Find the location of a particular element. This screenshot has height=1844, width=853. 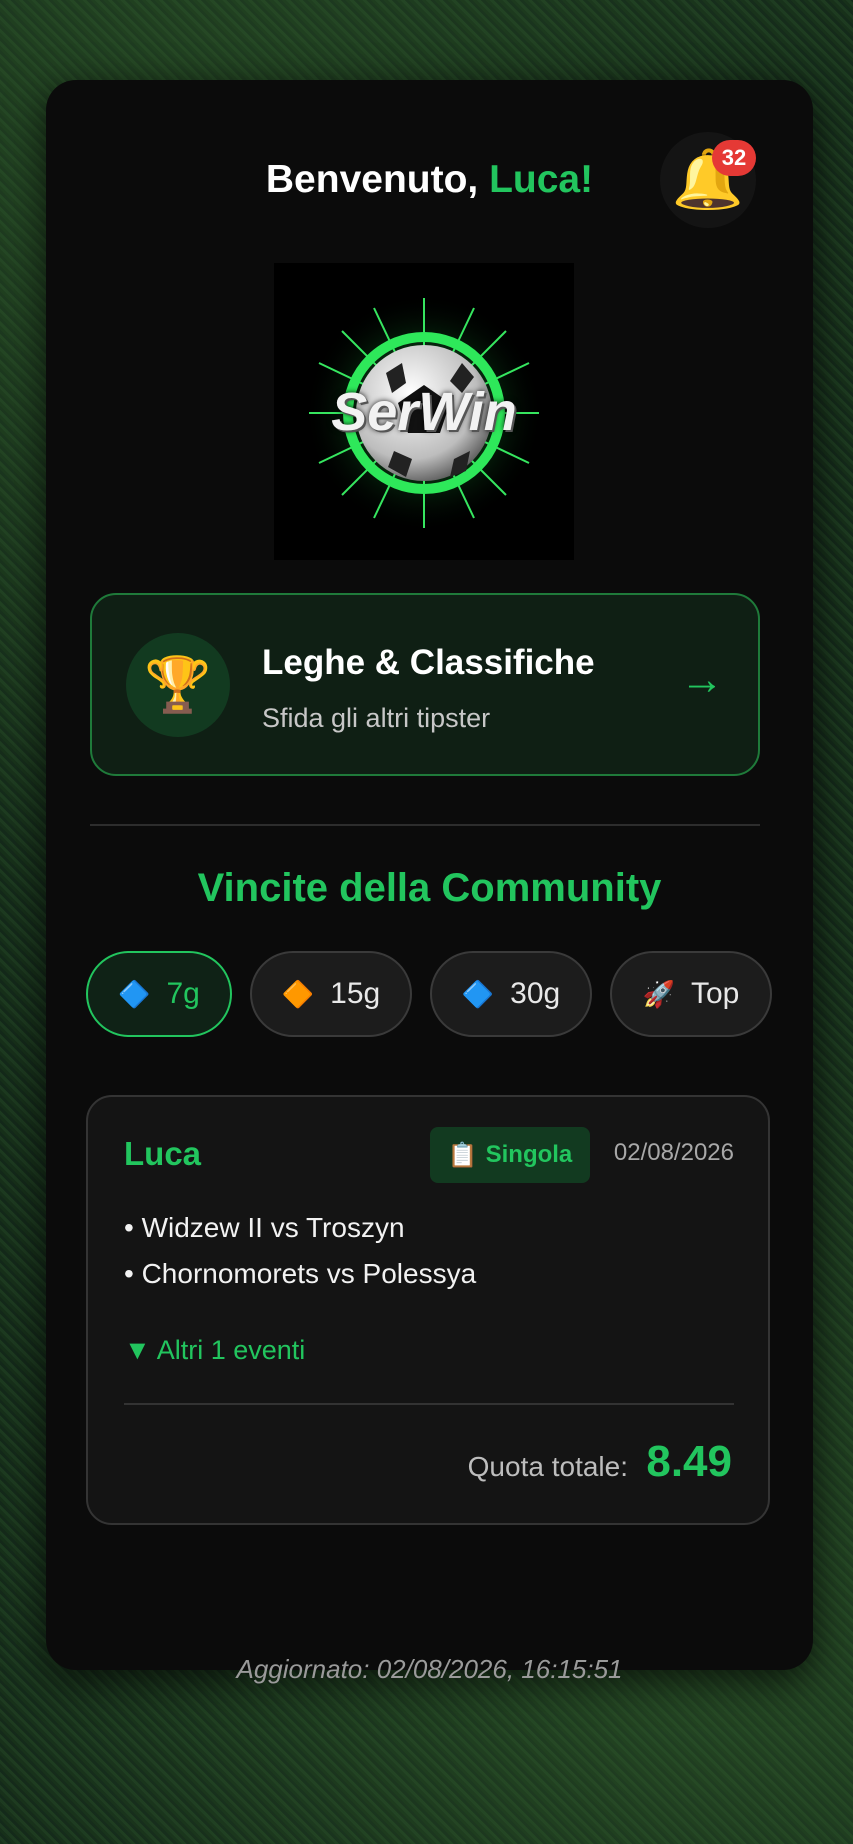

community-title: Vincite della Community is located at coordinates (429, 888).